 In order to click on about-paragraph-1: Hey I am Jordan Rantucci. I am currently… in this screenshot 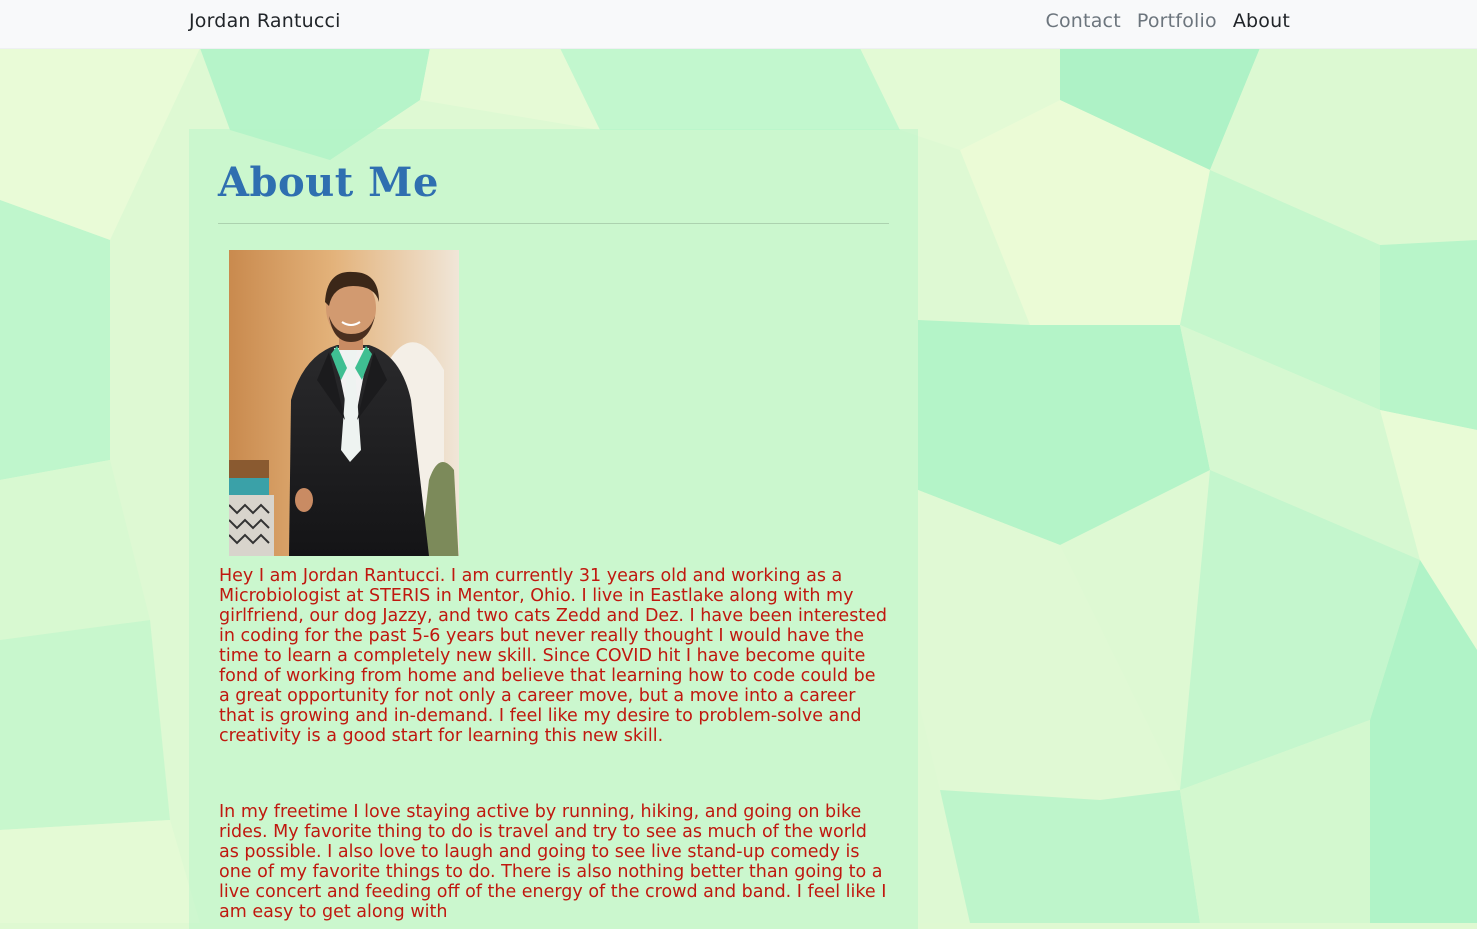, I will do `click(553, 656)`.